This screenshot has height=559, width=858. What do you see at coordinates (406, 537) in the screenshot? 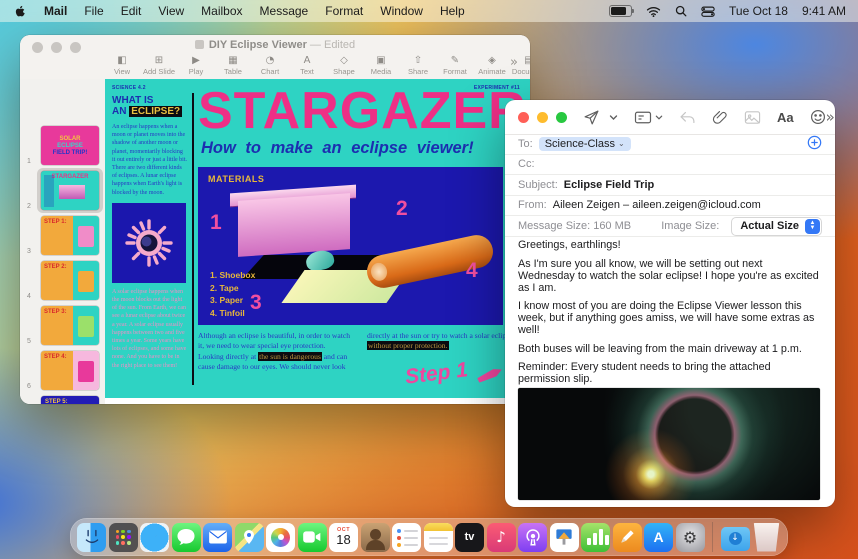
I see `dock-icon-reminders` at bounding box center [406, 537].